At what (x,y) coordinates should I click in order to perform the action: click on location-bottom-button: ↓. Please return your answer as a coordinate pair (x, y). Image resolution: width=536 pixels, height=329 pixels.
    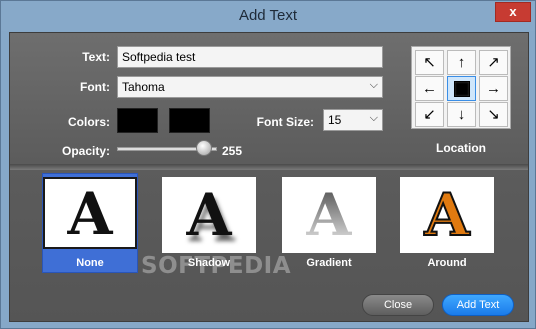
    Looking at the image, I should click on (461, 114).